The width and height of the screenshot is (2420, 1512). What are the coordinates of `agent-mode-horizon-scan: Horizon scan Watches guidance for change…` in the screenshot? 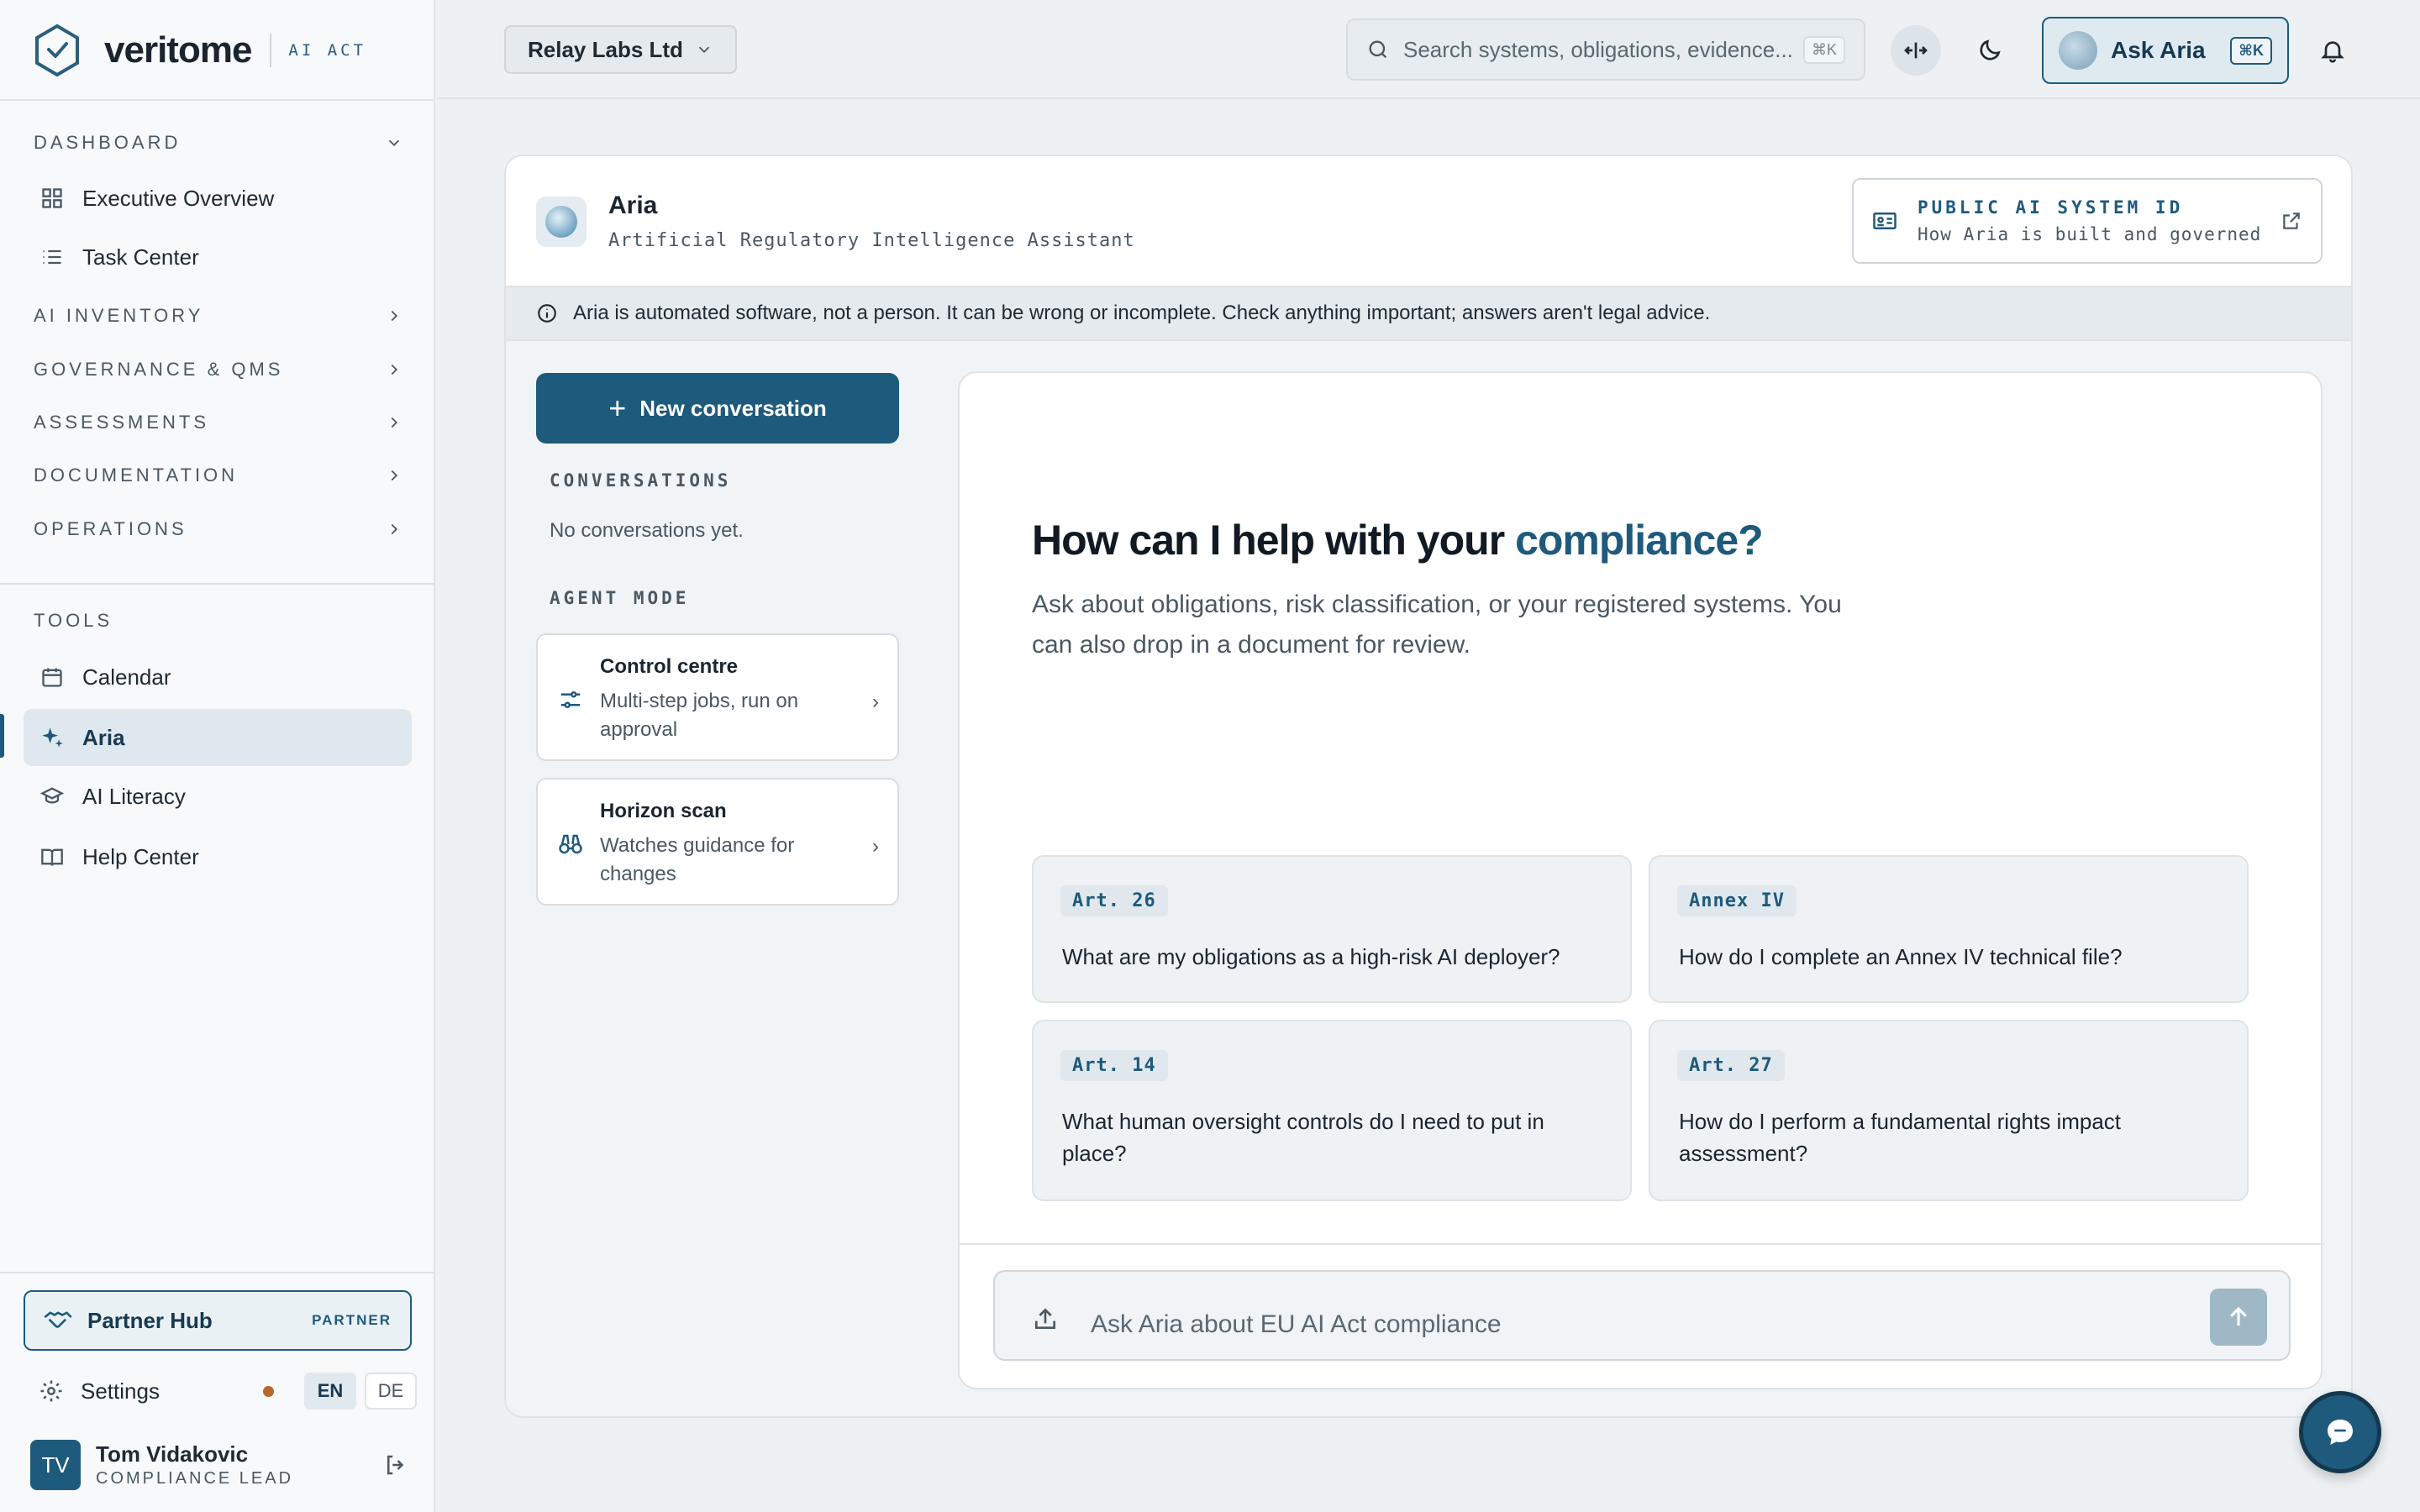 It's located at (718, 842).